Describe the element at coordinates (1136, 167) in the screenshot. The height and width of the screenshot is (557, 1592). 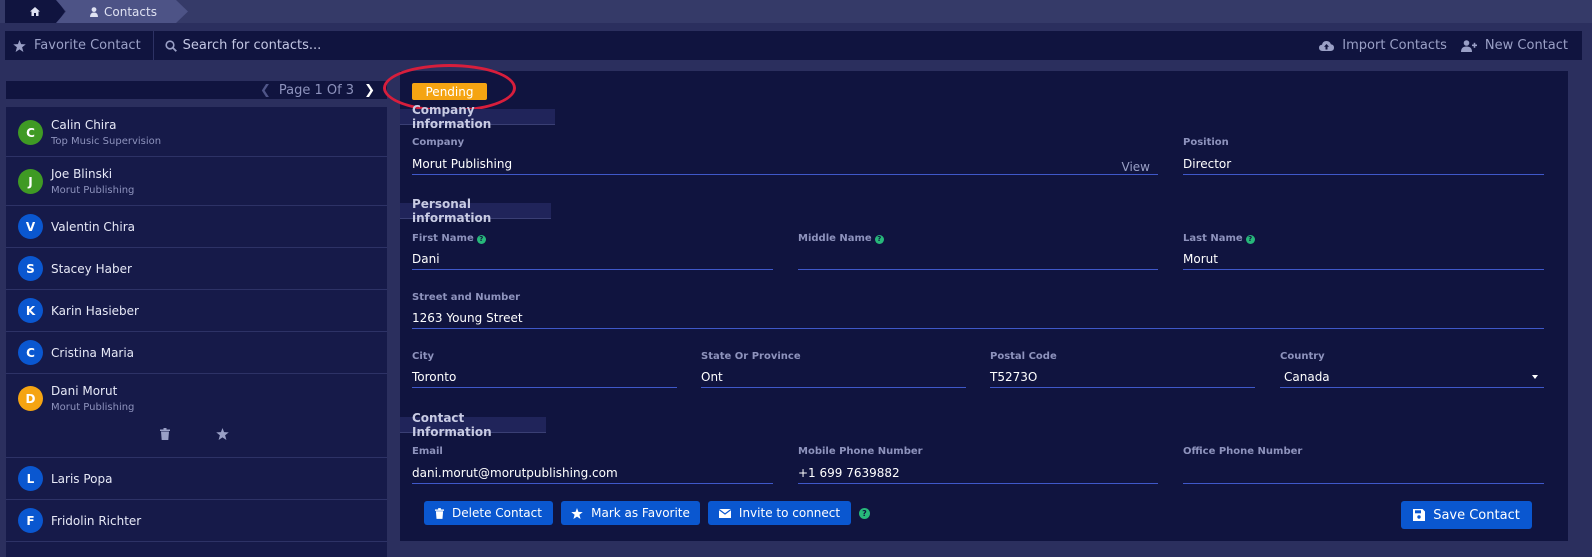
I see `view-company-link: View` at that location.